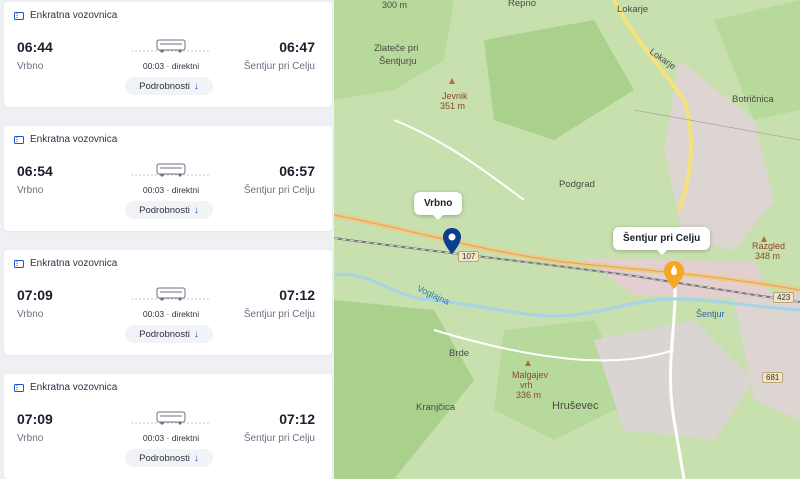  I want to click on map-label-malgajev-alt: 336 m, so click(529, 395).